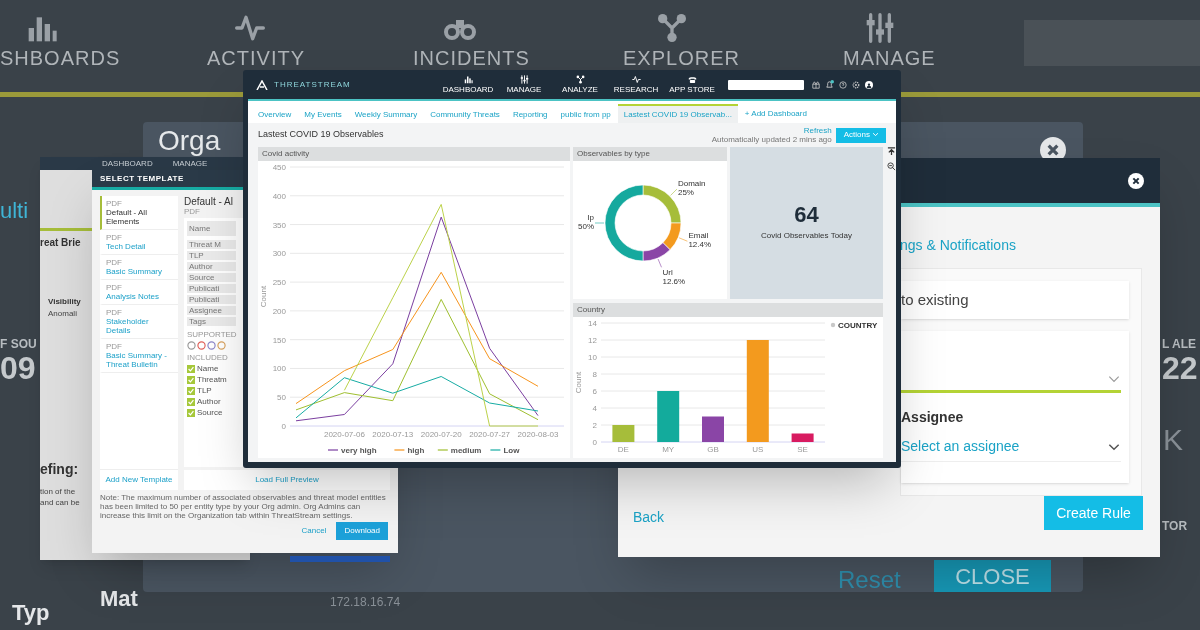  I want to click on template-name: Analysis Notes, so click(133, 296).